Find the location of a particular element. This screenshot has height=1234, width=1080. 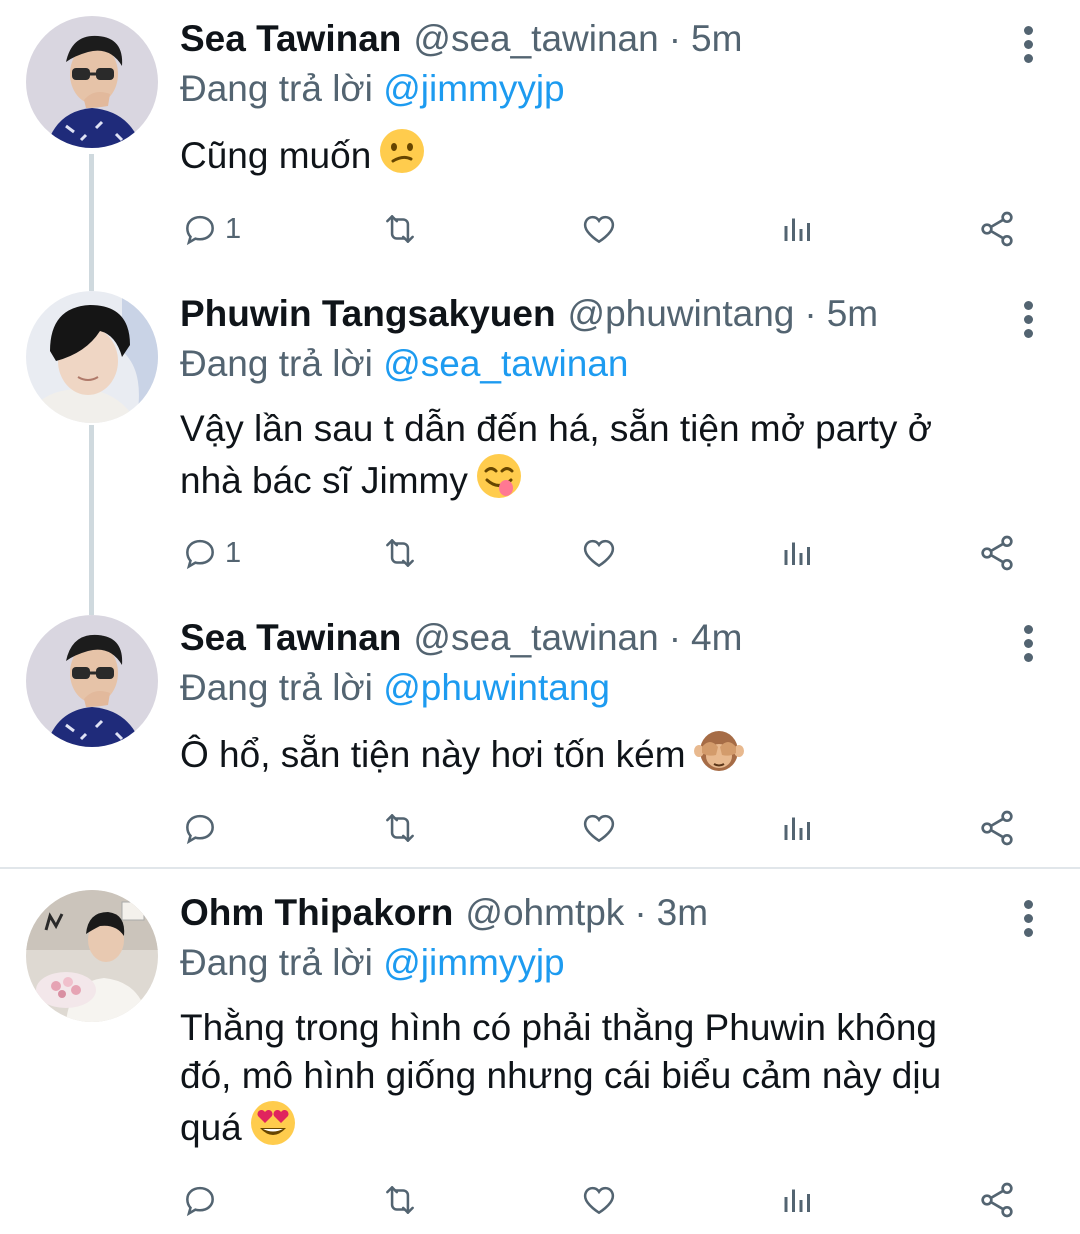

tweet-text: Ô hổ, sẵn tiện này hơi tốn kém is located at coordinates (610, 756).